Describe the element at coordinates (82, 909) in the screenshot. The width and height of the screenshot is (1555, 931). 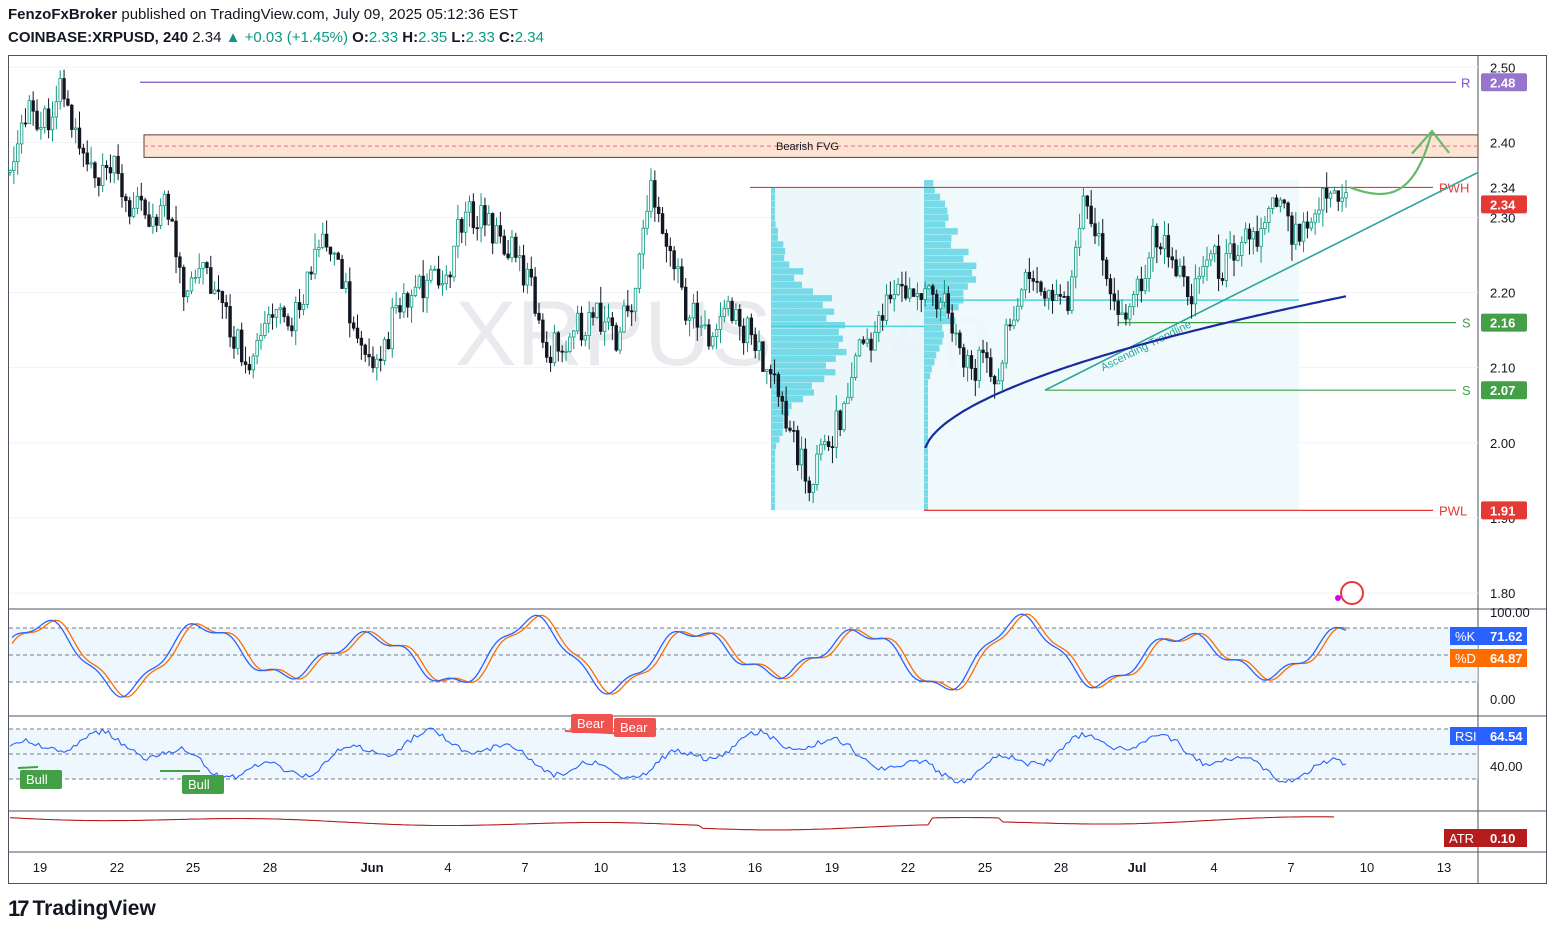
I see `tradingview-logo: 17 TradingView` at that location.